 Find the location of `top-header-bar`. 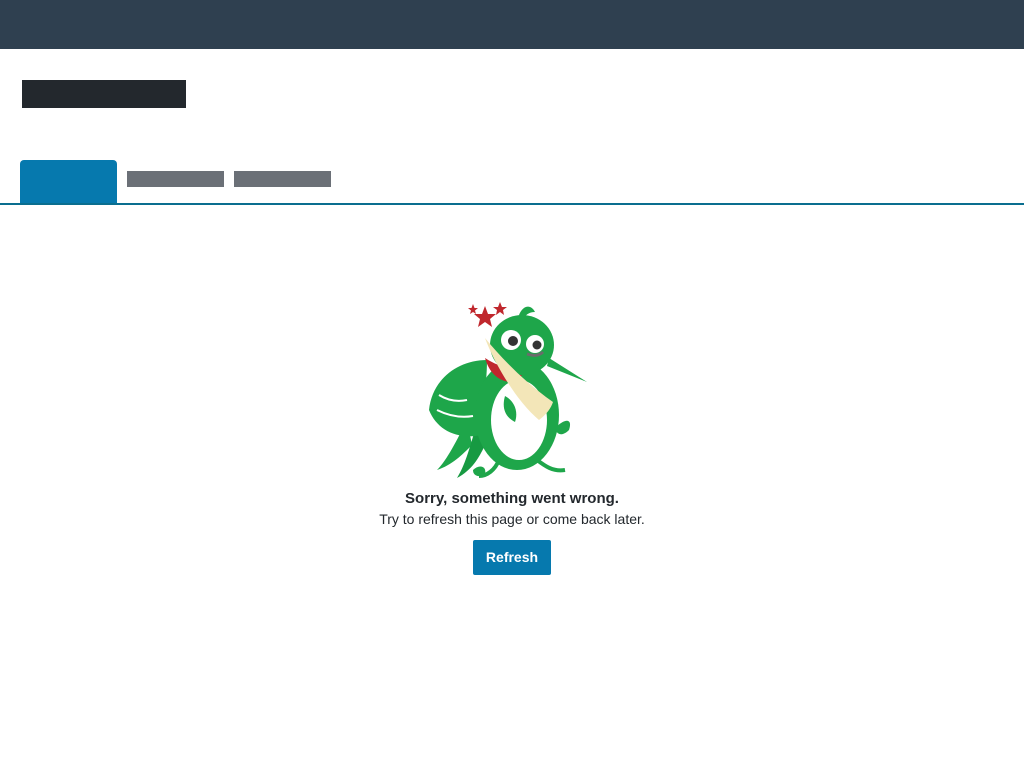

top-header-bar is located at coordinates (512, 24).